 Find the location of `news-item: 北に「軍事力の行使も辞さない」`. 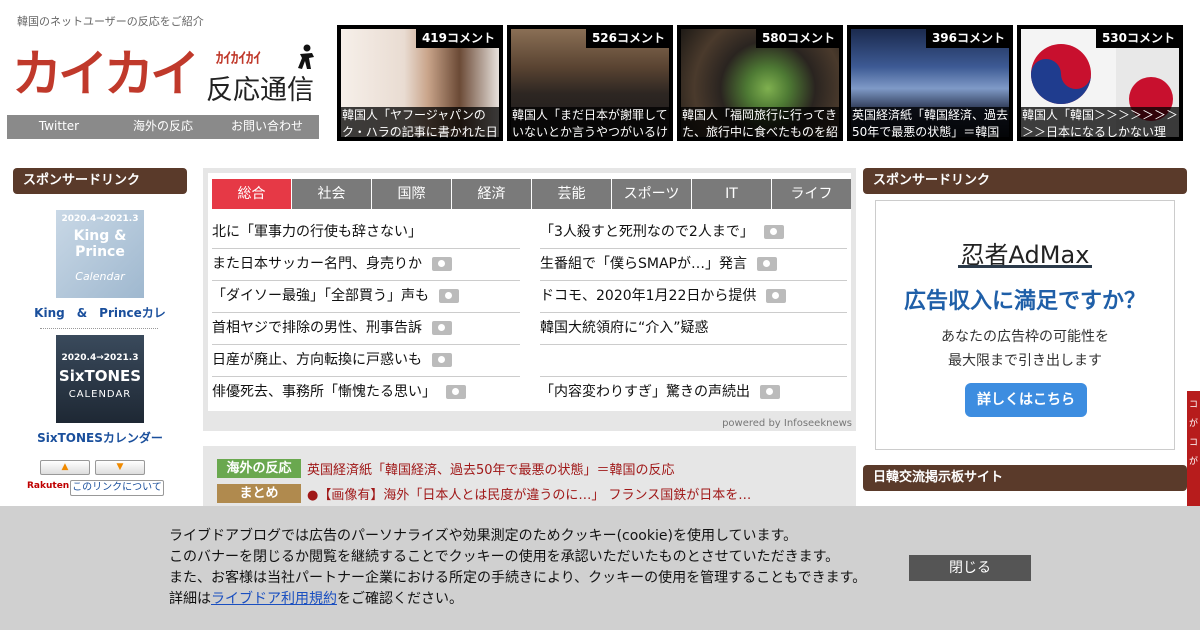

news-item: 北に「軍事力の行使も辞さない」 is located at coordinates (366, 233).